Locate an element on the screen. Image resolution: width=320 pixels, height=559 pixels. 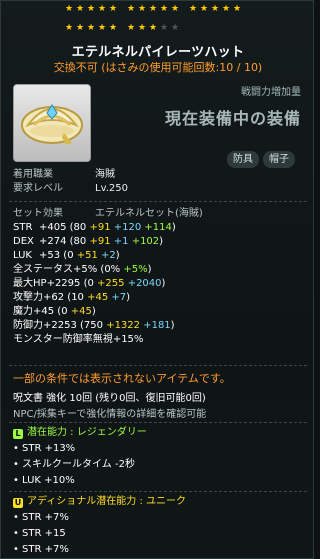
stat-total: +274 is located at coordinates (54, 241).